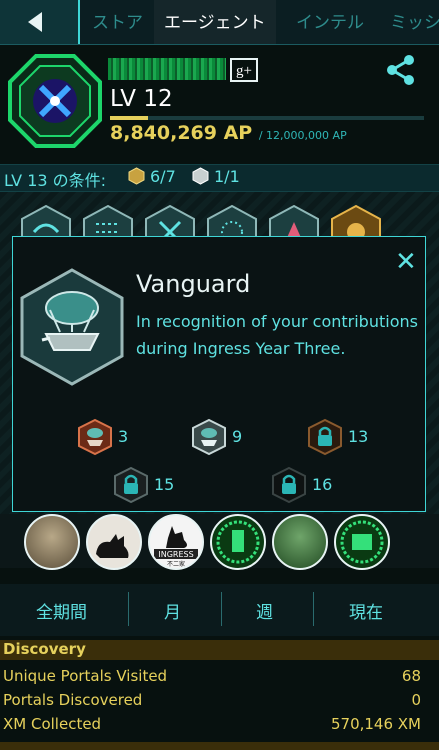  Describe the element at coordinates (176, 564) in the screenshot. I see `ingress-medal-subtext: 不二家` at that location.